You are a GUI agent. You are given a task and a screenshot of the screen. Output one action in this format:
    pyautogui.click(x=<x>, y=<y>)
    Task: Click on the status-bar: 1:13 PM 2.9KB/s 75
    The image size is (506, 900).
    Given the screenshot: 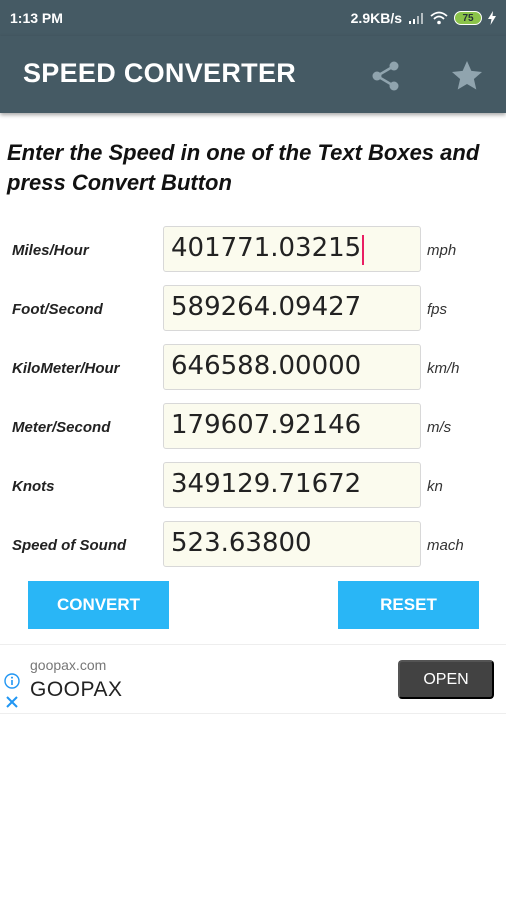 What is the action you would take?
    pyautogui.click(x=253, y=18)
    